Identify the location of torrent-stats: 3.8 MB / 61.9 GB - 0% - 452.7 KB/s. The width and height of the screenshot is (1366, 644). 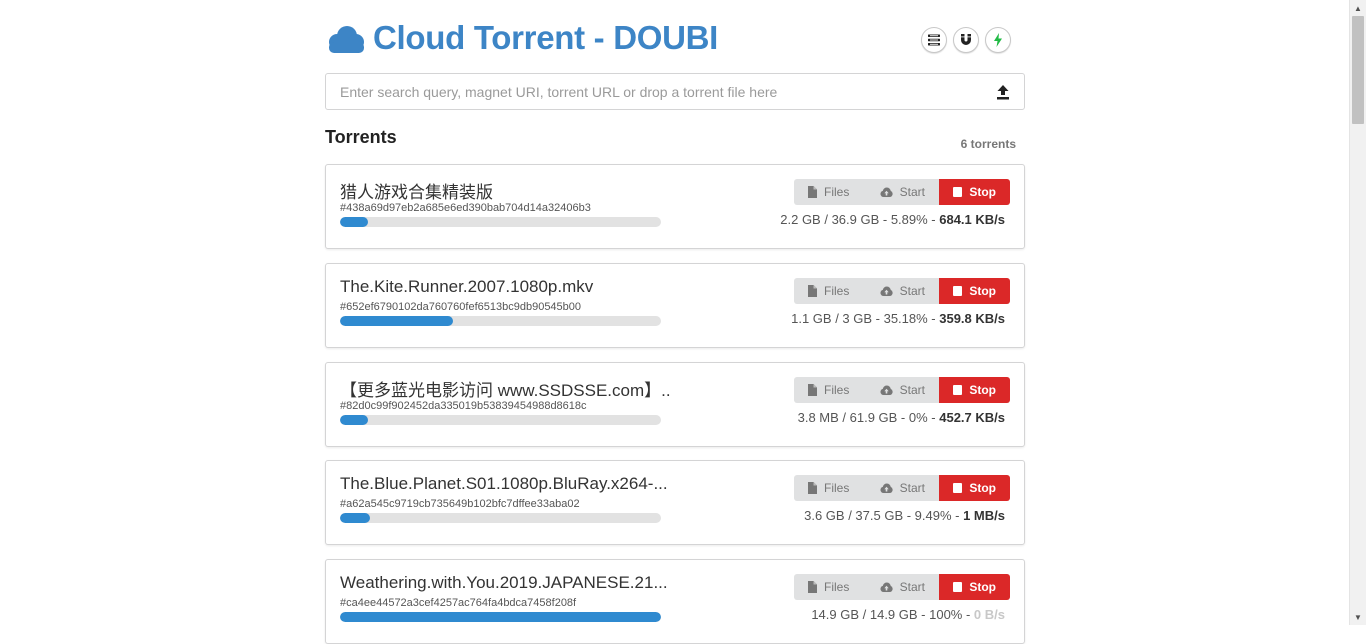
(901, 417).